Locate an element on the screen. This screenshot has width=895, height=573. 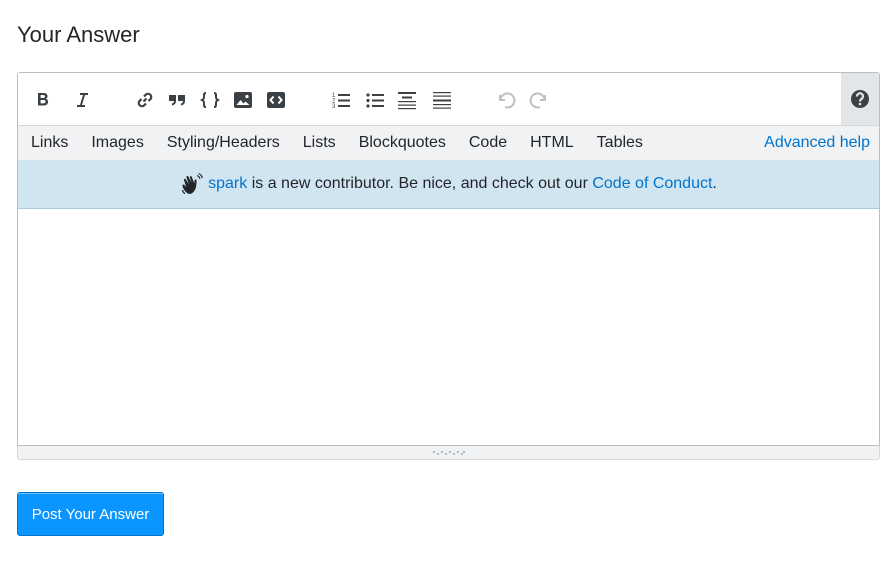
heading-icon is located at coordinates (407, 101).